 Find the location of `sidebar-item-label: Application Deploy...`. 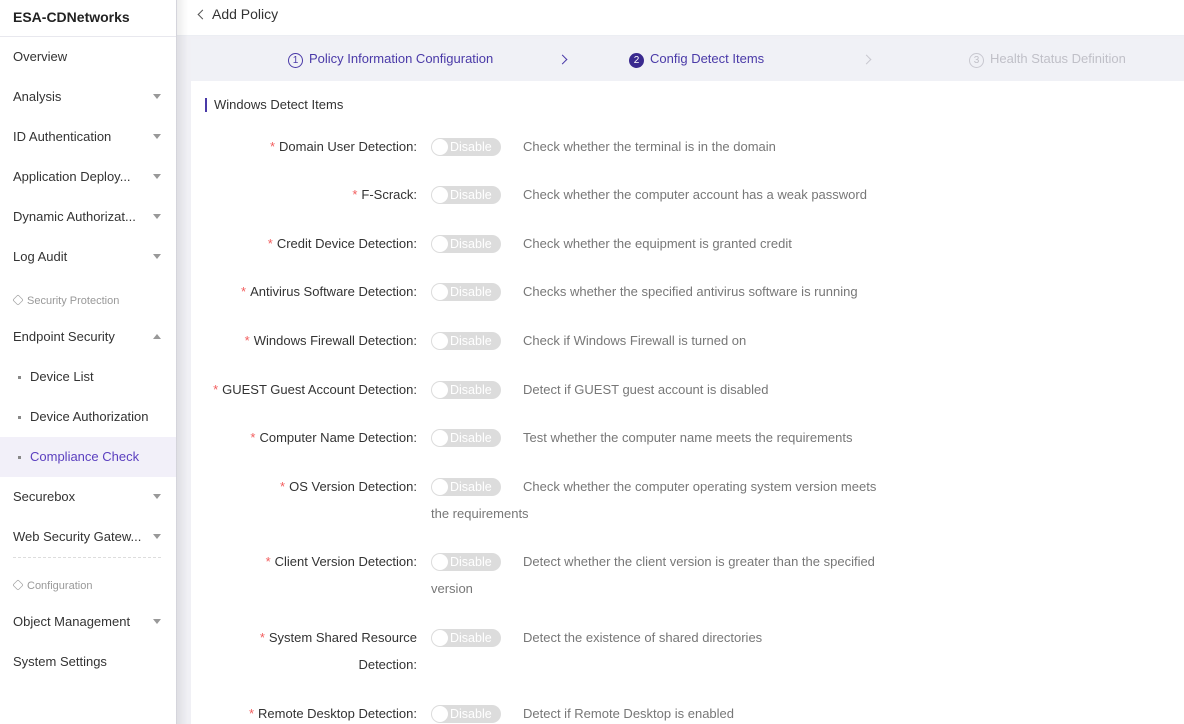

sidebar-item-label: Application Deploy... is located at coordinates (72, 176).